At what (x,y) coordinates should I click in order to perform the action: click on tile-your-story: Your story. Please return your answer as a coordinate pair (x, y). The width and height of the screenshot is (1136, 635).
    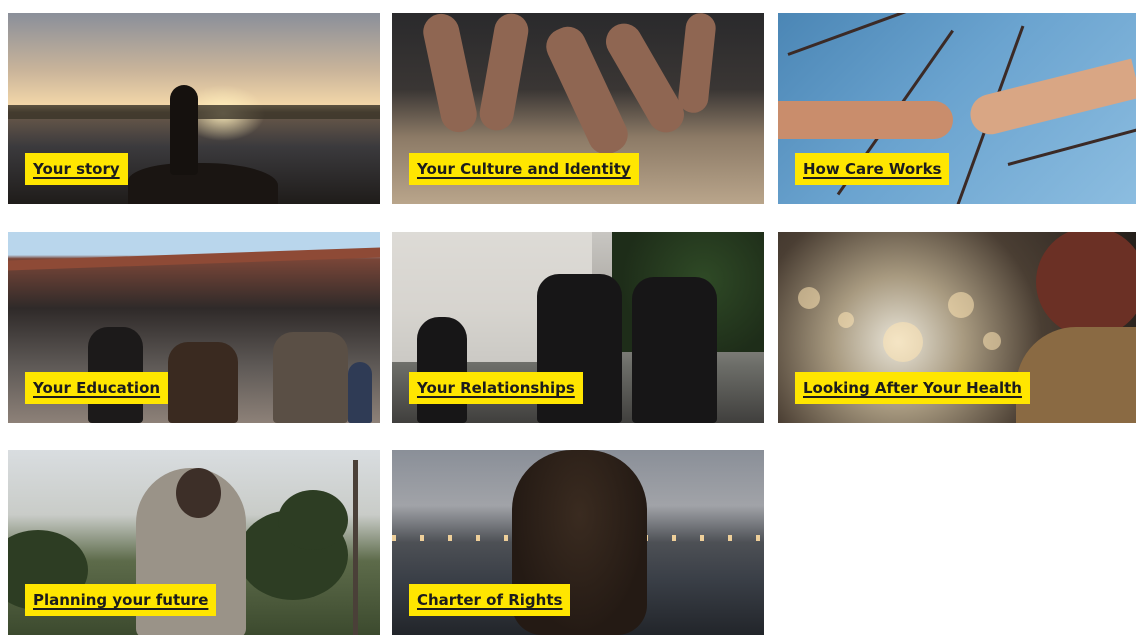
    Looking at the image, I should click on (194, 108).